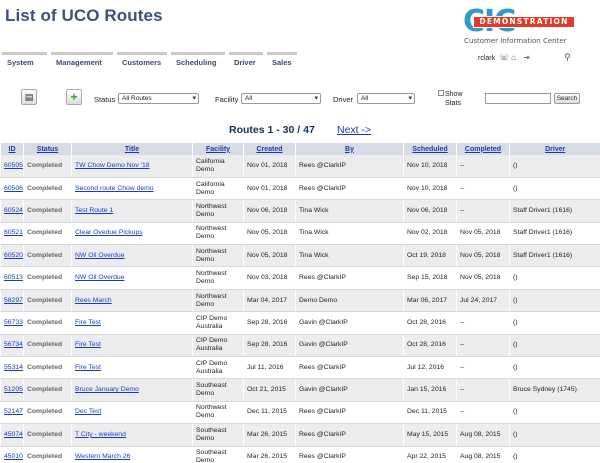  I want to click on driver-label: Driver, so click(343, 99).